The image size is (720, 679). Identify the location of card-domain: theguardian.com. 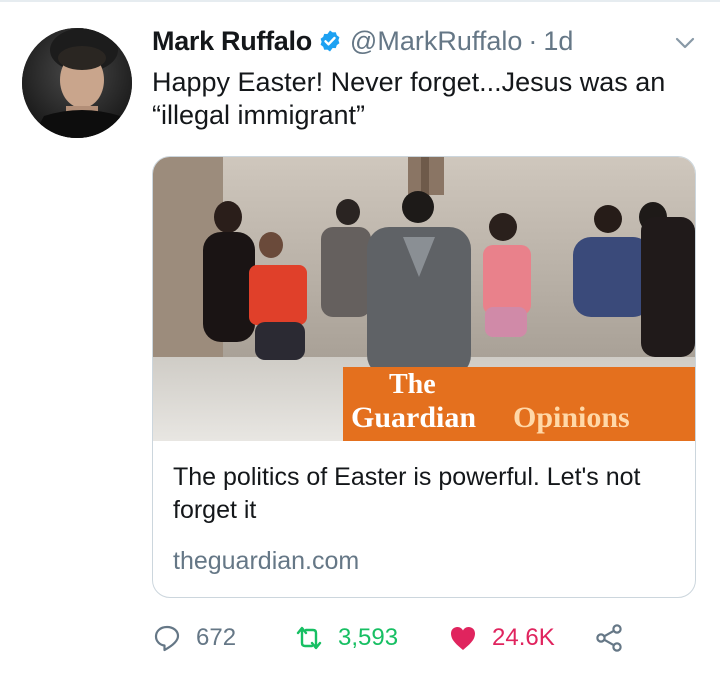
(266, 561).